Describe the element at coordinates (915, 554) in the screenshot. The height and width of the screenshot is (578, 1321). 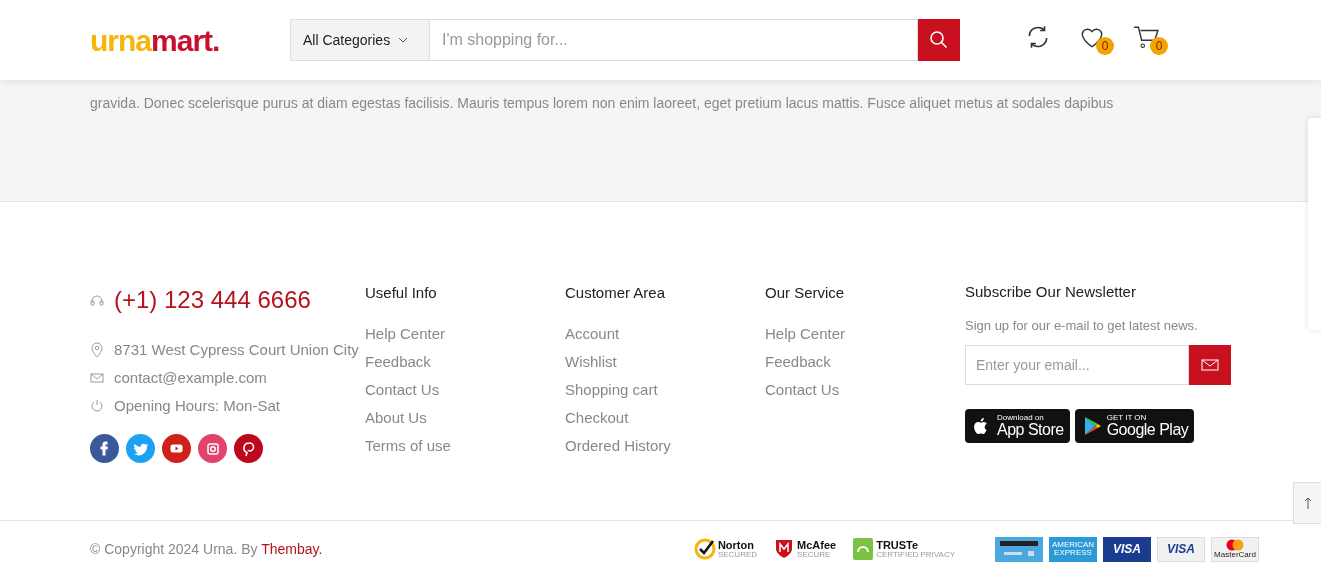
I see `badge-subtitle: CERTIFIED PRIVACY` at that location.